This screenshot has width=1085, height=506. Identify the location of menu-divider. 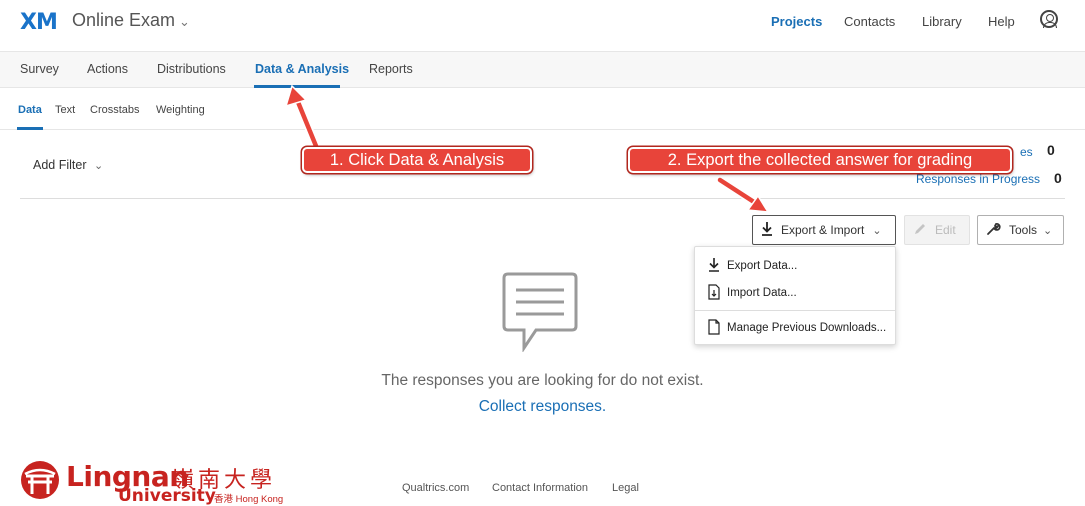
(795, 310).